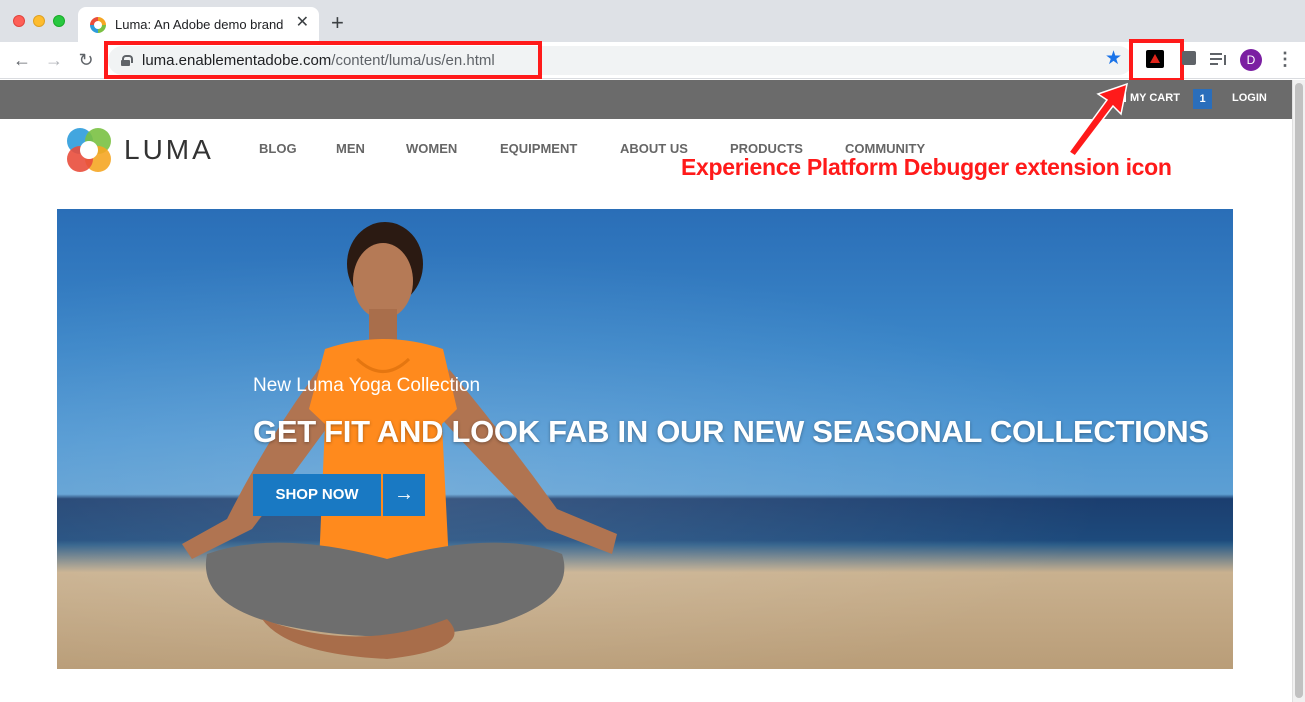 The width and height of the screenshot is (1305, 702). I want to click on forward-button: →, so click(54, 60).